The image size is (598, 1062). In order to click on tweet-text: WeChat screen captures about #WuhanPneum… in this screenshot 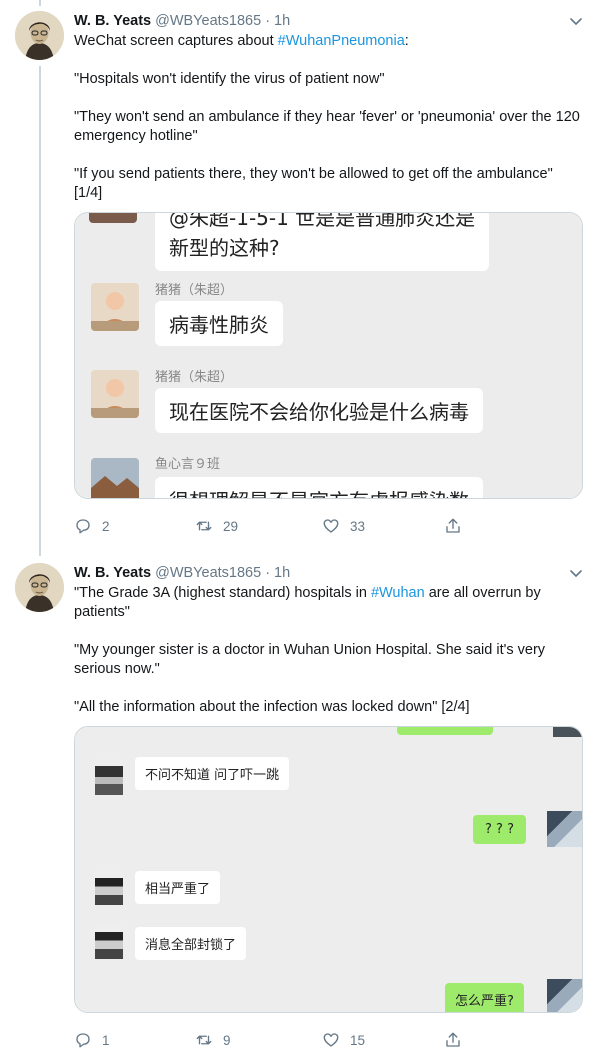, I will do `click(329, 117)`.